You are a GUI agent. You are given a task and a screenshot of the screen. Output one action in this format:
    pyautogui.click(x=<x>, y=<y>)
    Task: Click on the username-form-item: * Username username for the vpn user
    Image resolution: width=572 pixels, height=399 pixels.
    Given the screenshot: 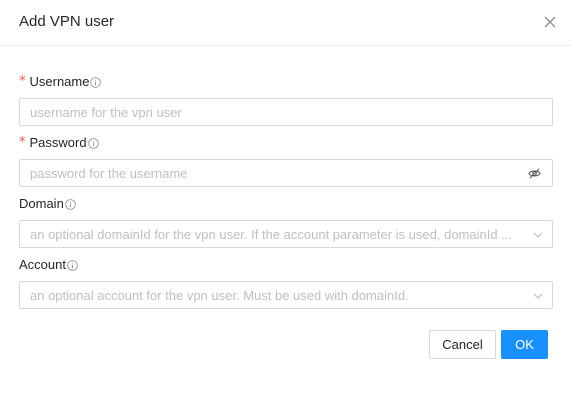 What is the action you would take?
    pyautogui.click(x=286, y=99)
    